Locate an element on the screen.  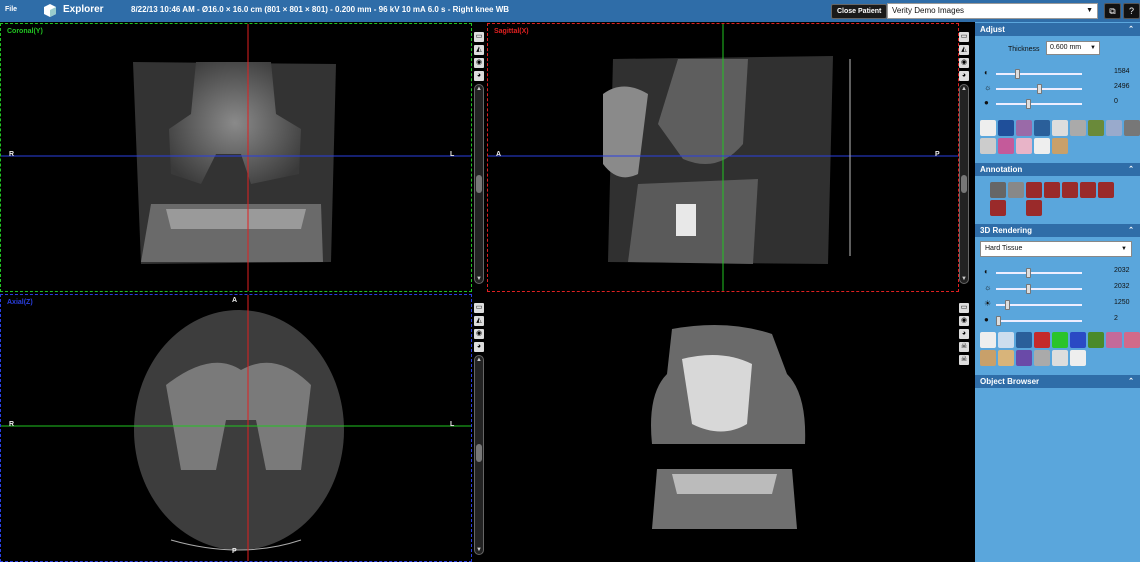
zoom-icon is located at coordinates (988, 128).